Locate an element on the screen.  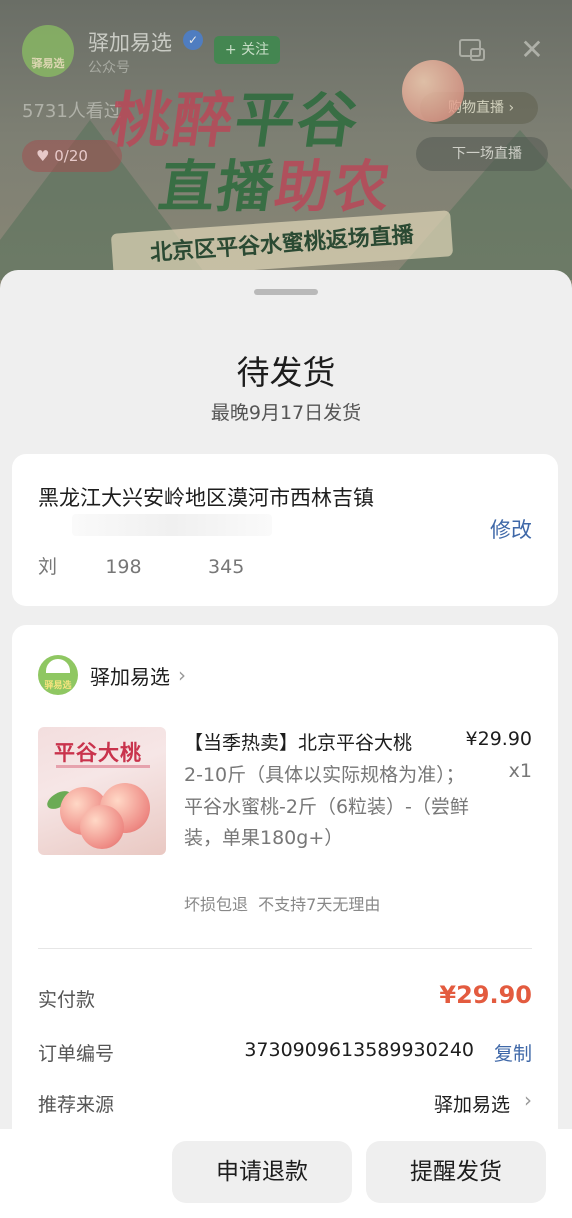
contact-info: 刘 198 345 is located at coordinates (141, 567).